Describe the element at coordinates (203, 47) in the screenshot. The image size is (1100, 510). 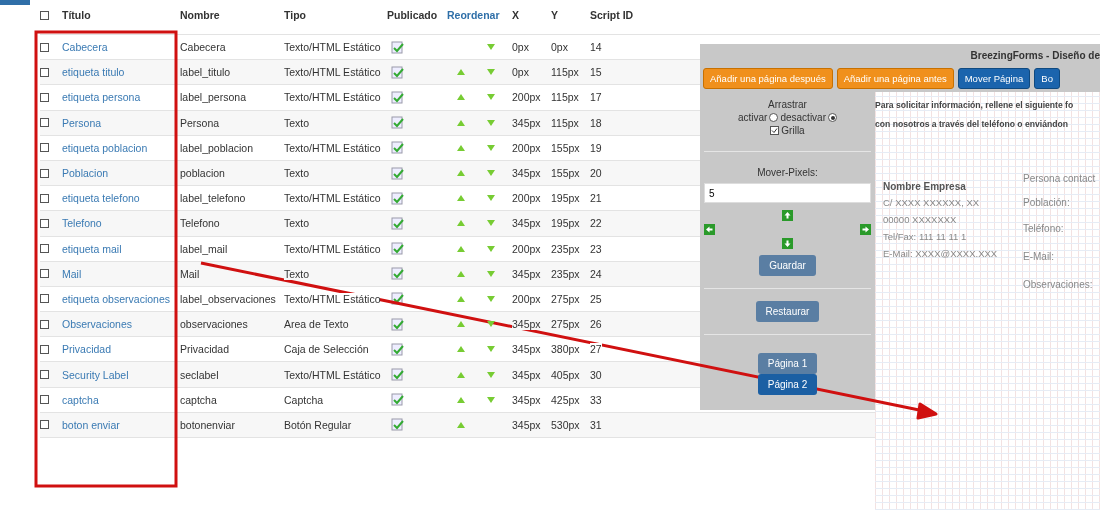
I see `table-cell: Cabecera` at that location.